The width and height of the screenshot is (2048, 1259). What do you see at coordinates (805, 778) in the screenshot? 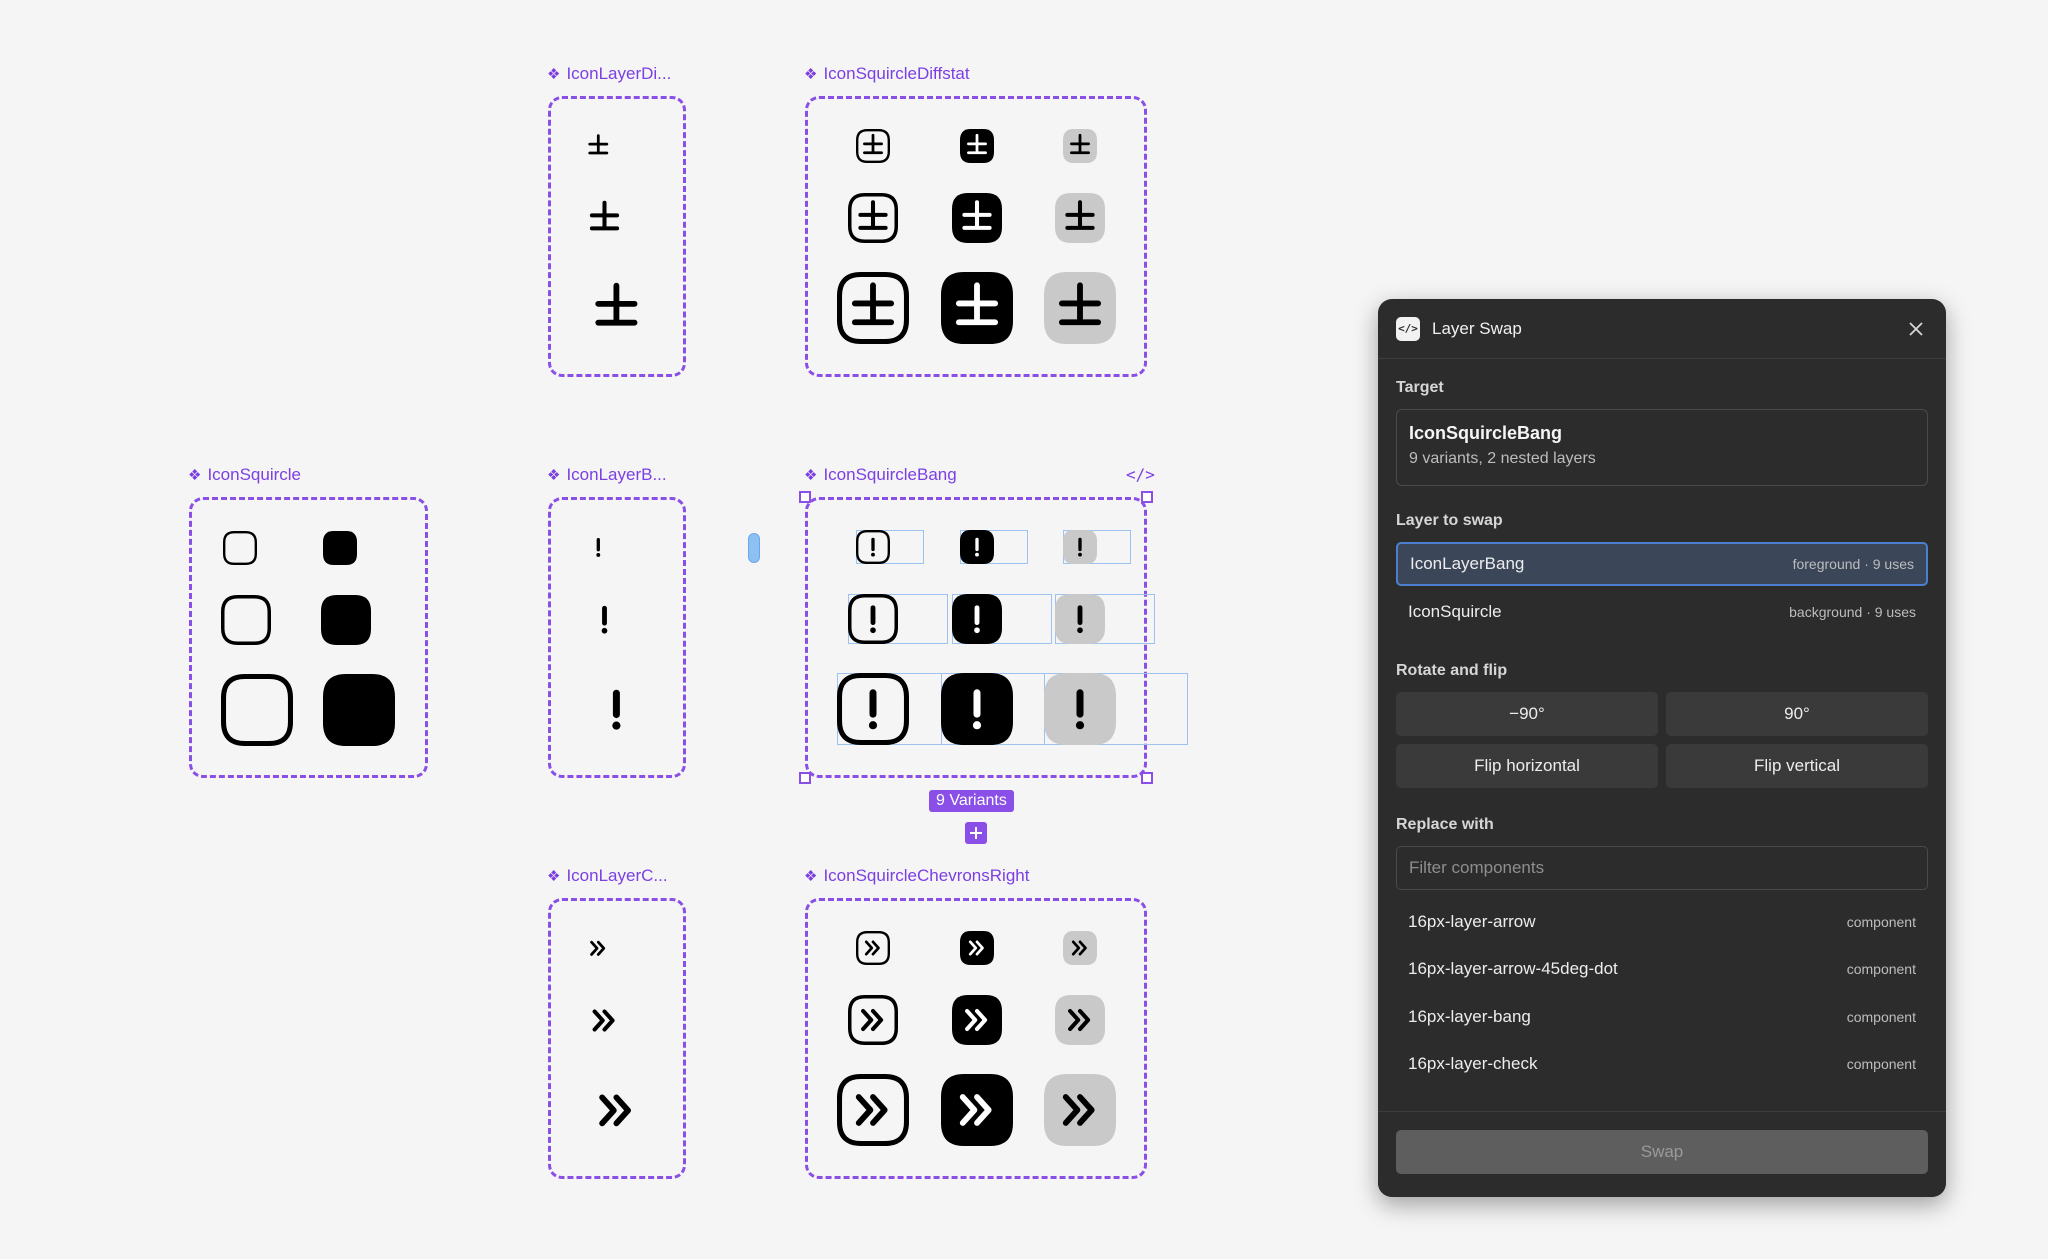
I see `resize-handle-bottom-left` at bounding box center [805, 778].